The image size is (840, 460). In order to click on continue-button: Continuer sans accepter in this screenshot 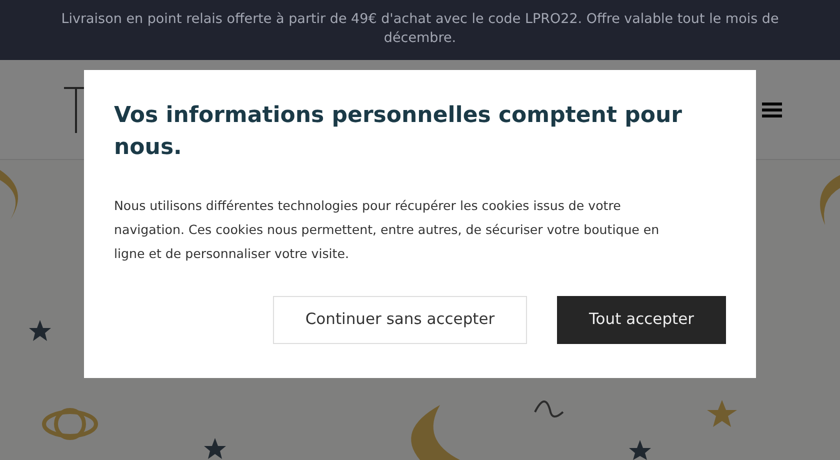, I will do `click(400, 320)`.